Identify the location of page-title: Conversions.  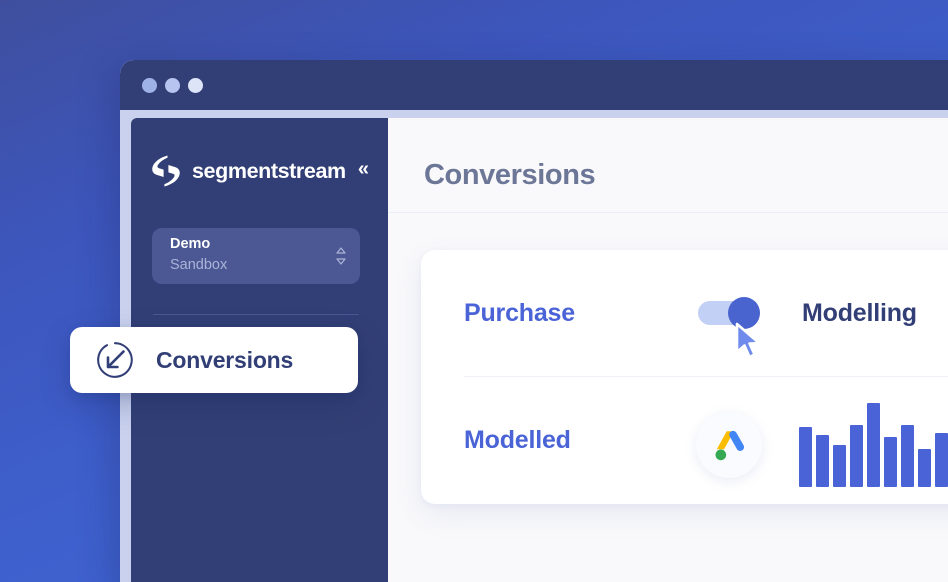
(510, 175).